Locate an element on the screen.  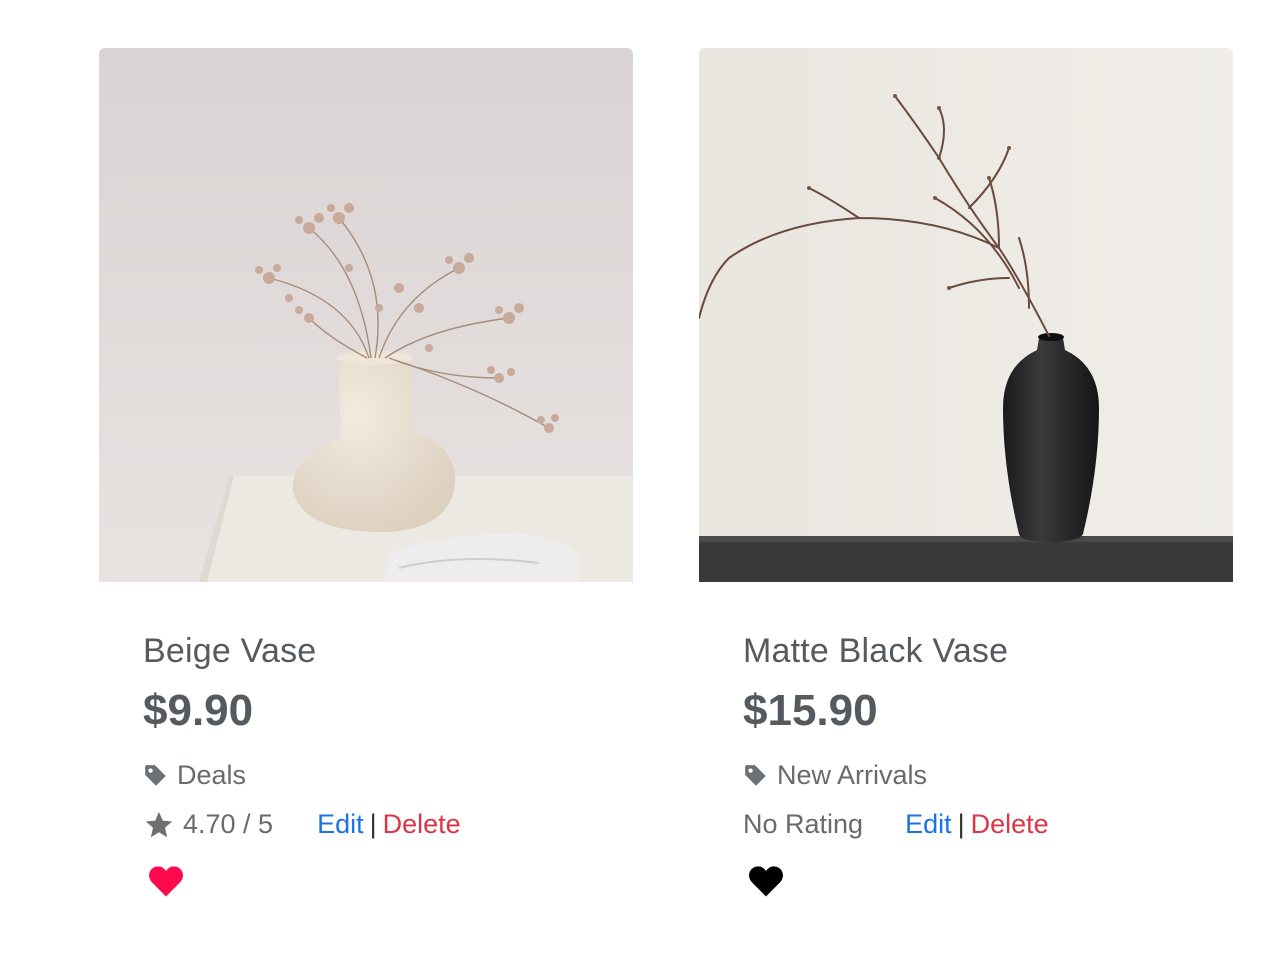
product-price: $15.90 is located at coordinates (810, 710).